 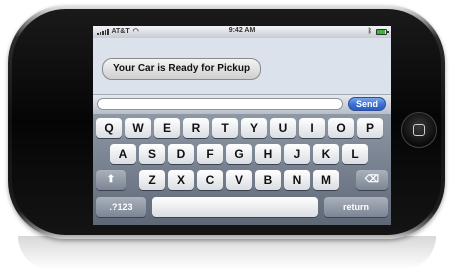 What do you see at coordinates (312, 128) in the screenshot?
I see `key-i: I` at bounding box center [312, 128].